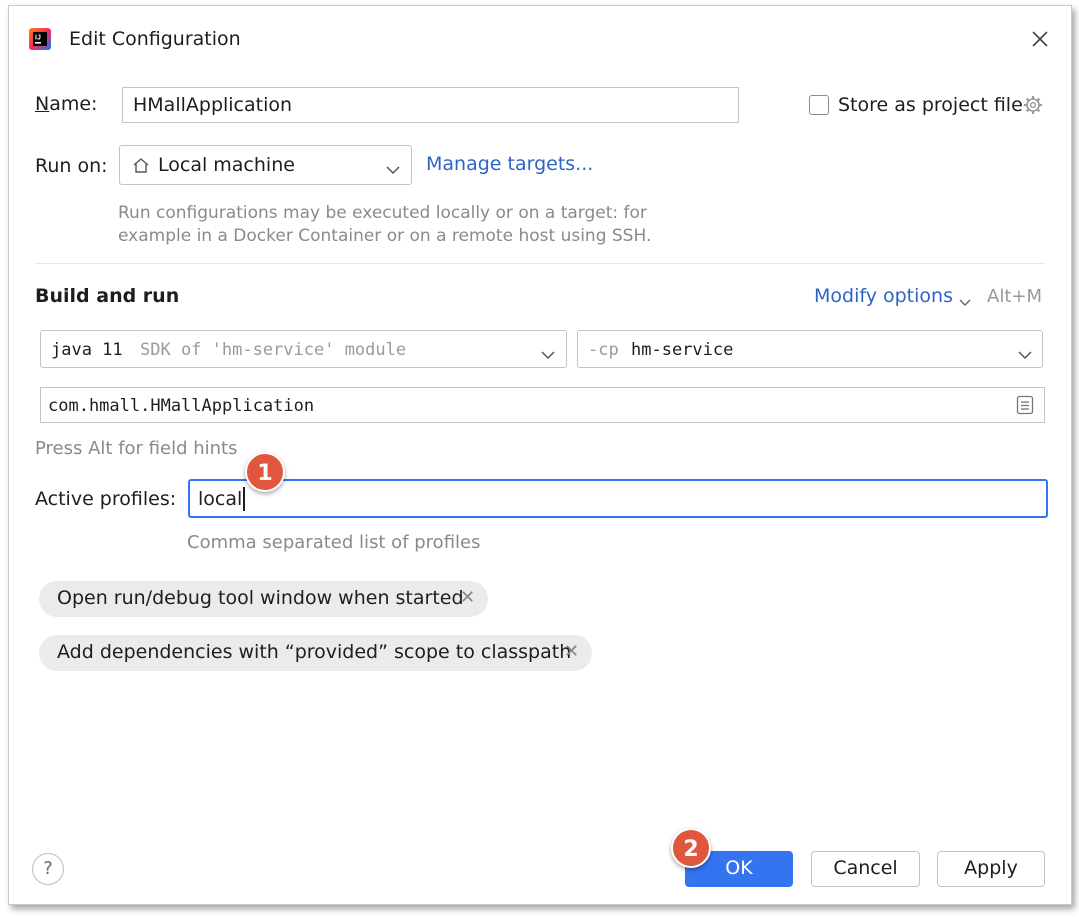 Image resolution: width=1079 pixels, height=917 pixels. I want to click on browse-class-icon, so click(1025, 405).